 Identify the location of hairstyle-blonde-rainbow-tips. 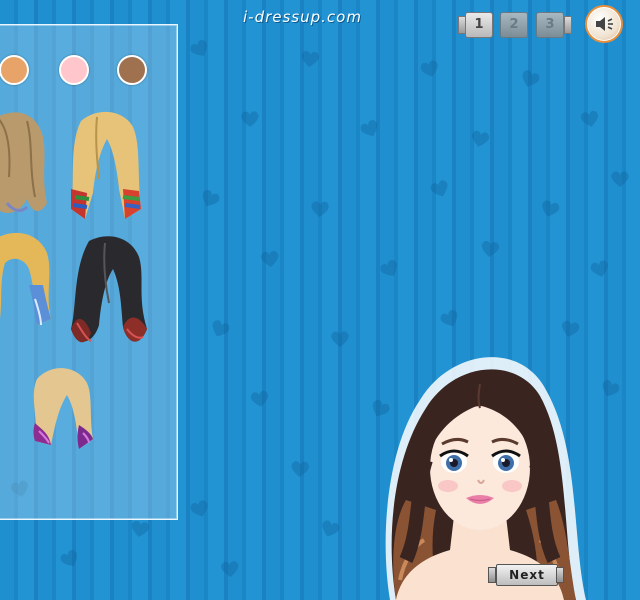
(106, 167).